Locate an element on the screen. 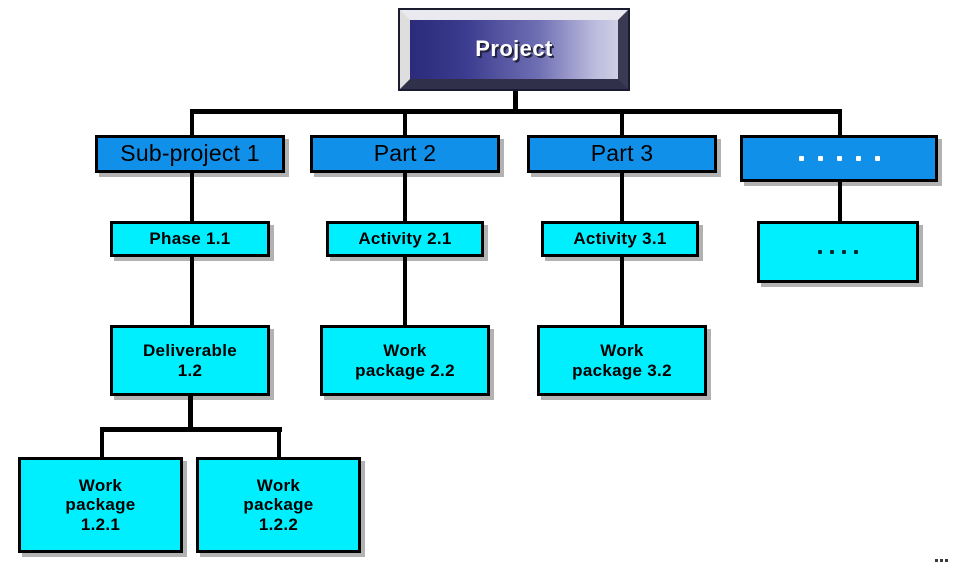 The width and height of the screenshot is (959, 576). node-activity-3-1-label: Activity 3.1 is located at coordinates (620, 239).